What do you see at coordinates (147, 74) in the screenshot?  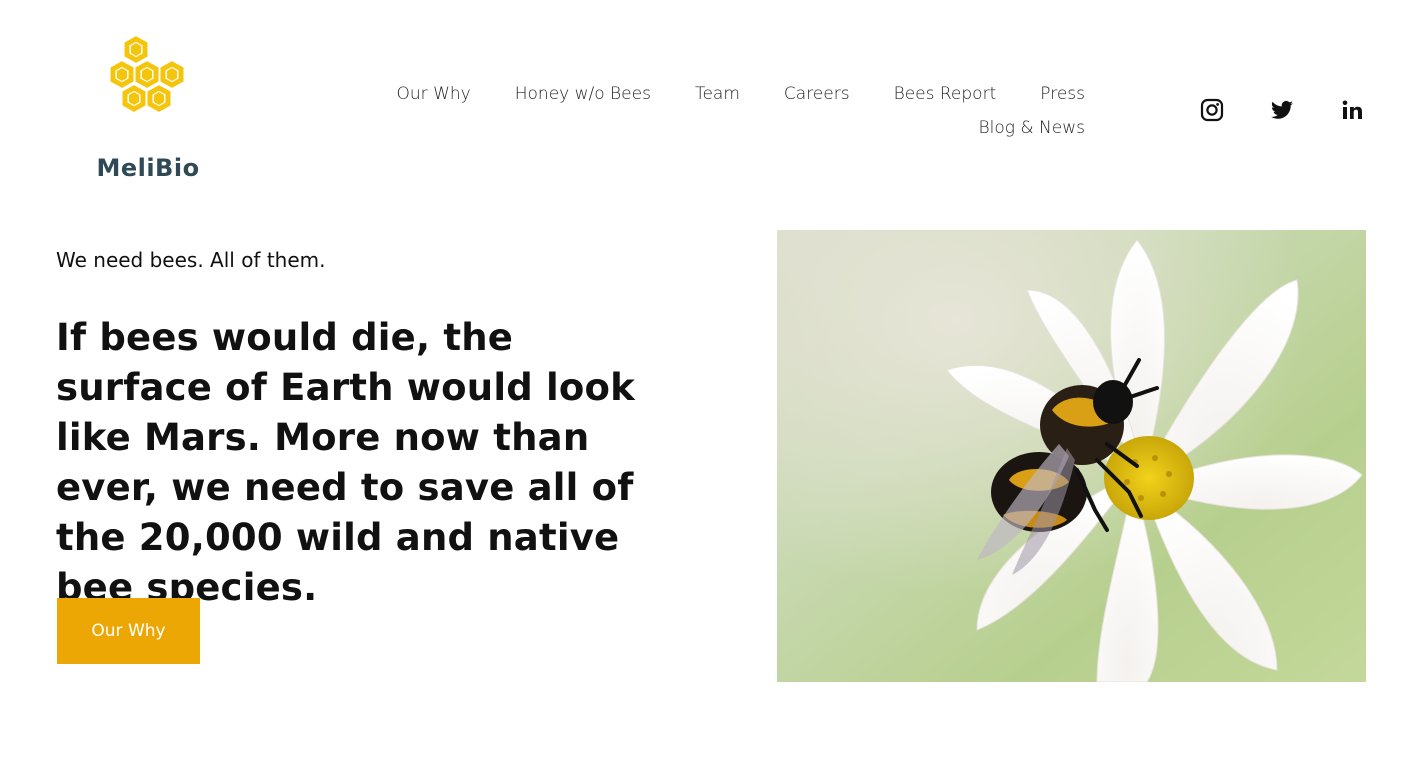 I see `honeycomb-logo-icon` at bounding box center [147, 74].